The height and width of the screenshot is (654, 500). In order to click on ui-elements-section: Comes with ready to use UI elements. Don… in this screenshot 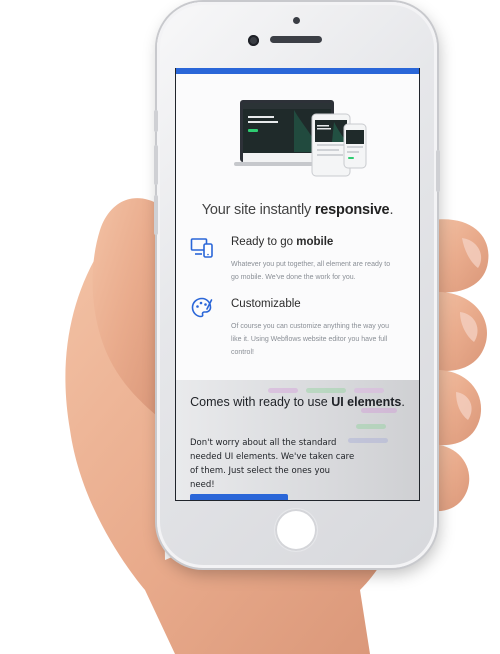, I will do `click(297, 440)`.